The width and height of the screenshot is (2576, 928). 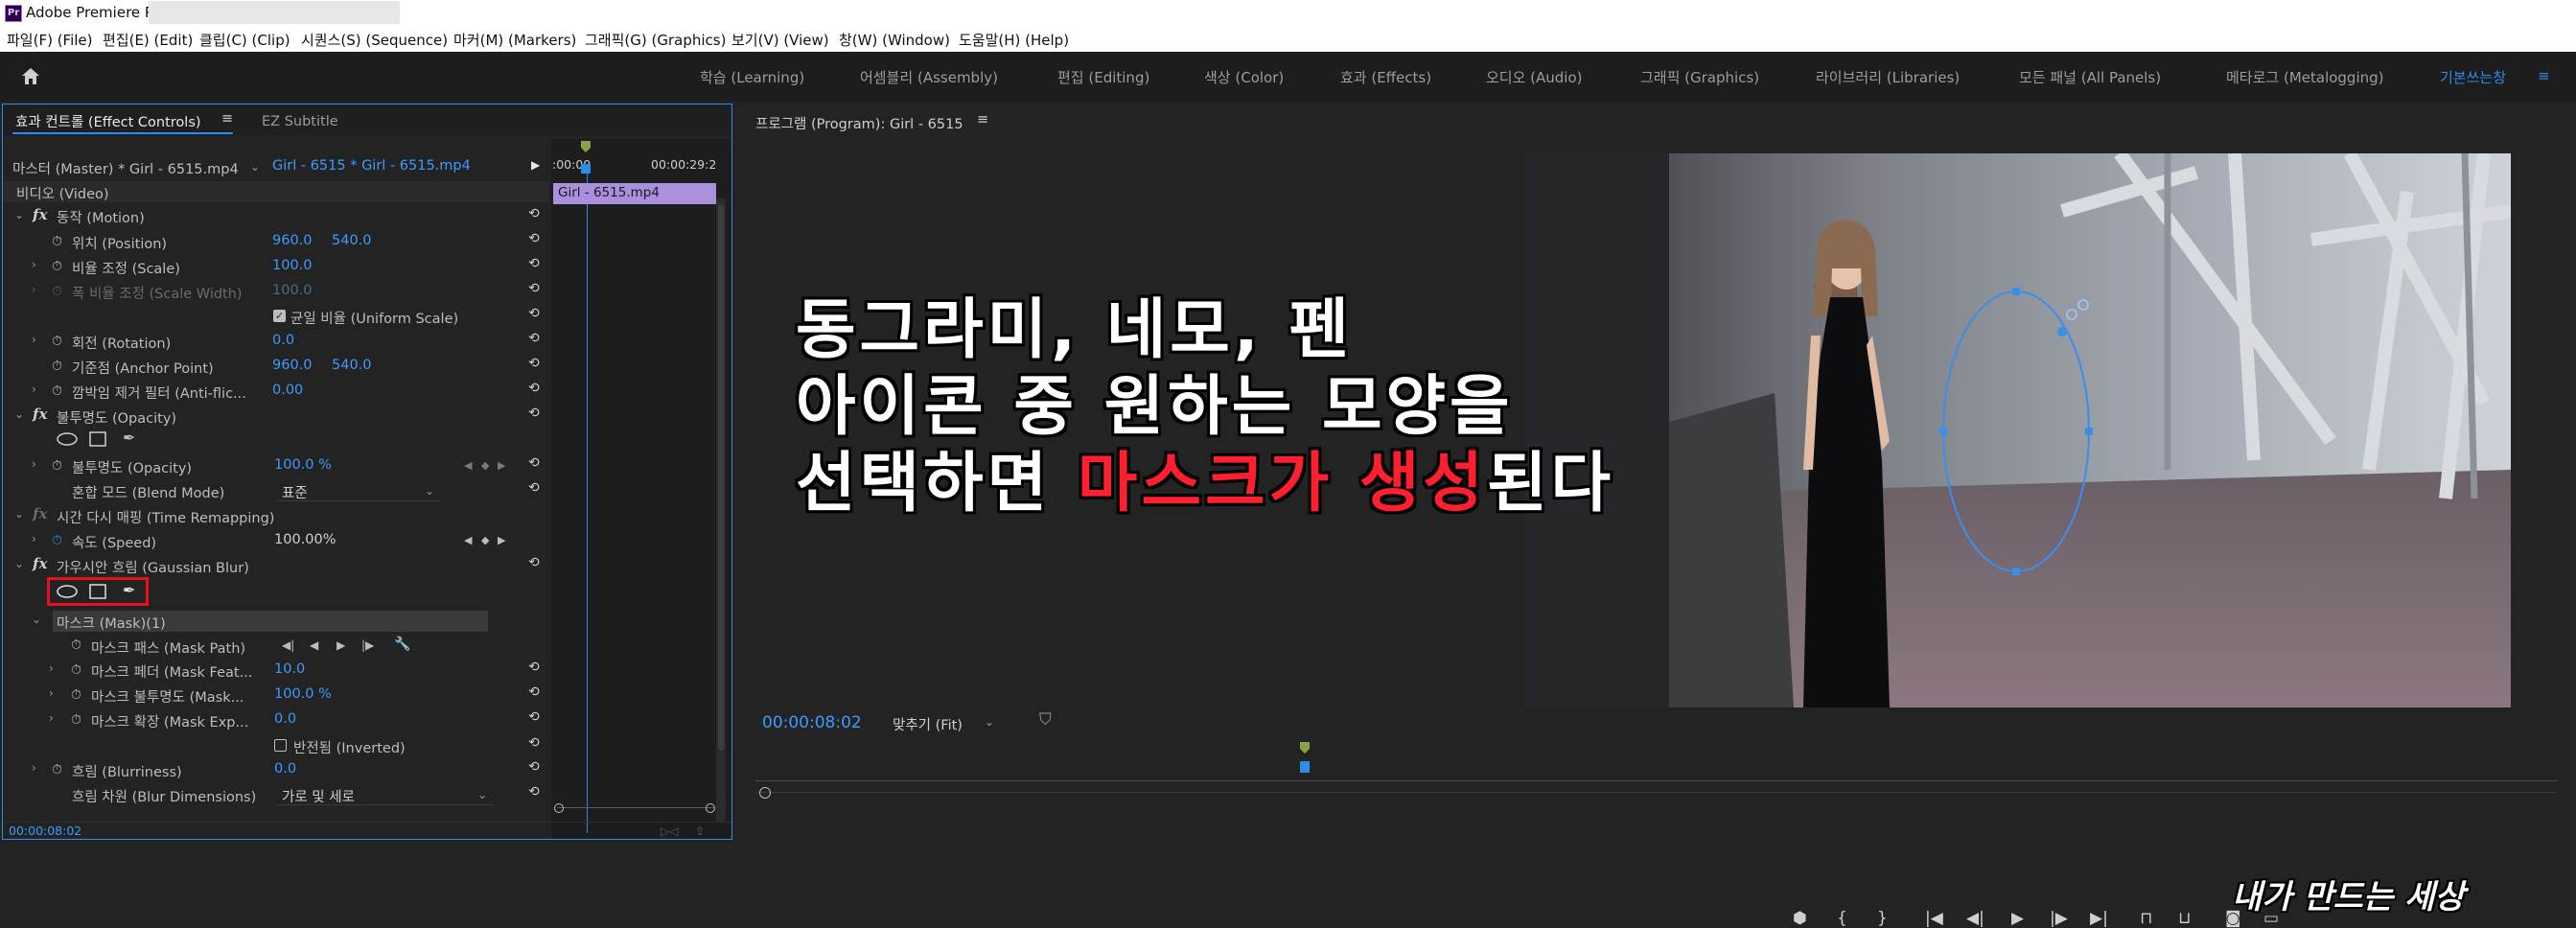 I want to click on play-only-triangle-icon: ▶, so click(x=535, y=165).